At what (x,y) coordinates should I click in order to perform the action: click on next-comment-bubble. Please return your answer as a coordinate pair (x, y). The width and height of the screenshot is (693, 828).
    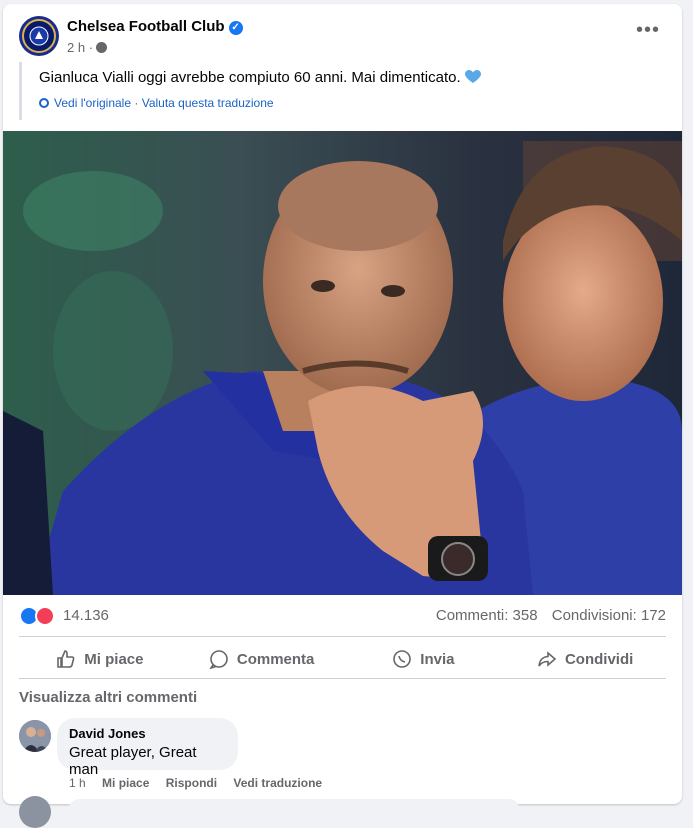
    Looking at the image, I should click on (294, 809).